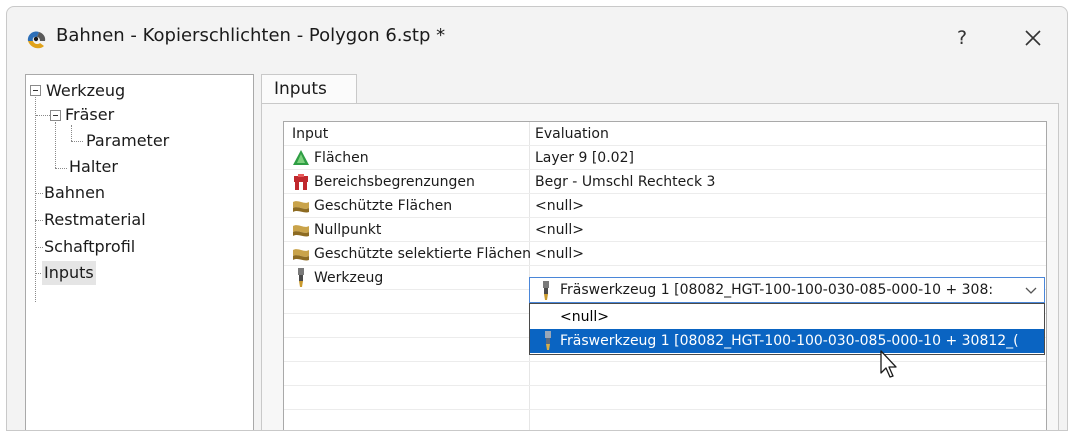  Describe the element at coordinates (787, 317) in the screenshot. I see `dropdown-option-null: <null>` at that location.